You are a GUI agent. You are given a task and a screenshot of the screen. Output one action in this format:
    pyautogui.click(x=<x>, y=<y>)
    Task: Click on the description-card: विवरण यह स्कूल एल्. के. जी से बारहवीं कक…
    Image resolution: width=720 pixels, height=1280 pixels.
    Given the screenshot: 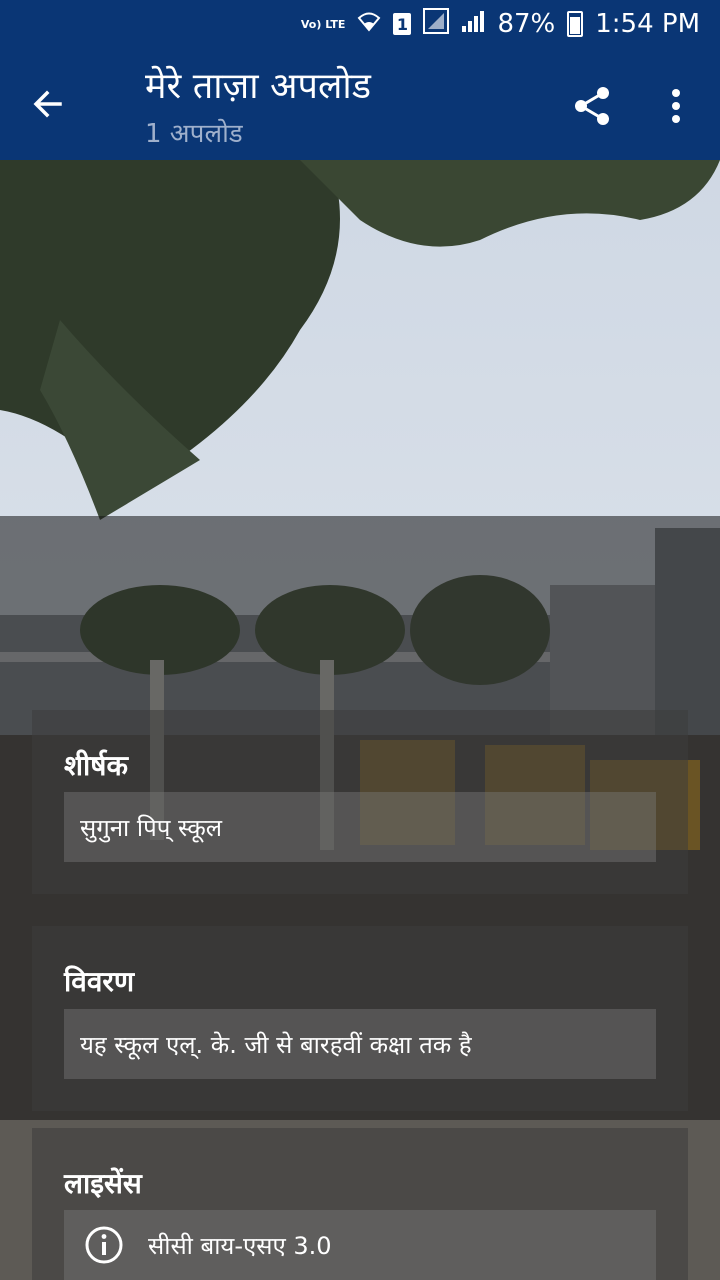 What is the action you would take?
    pyautogui.click(x=360, y=1018)
    